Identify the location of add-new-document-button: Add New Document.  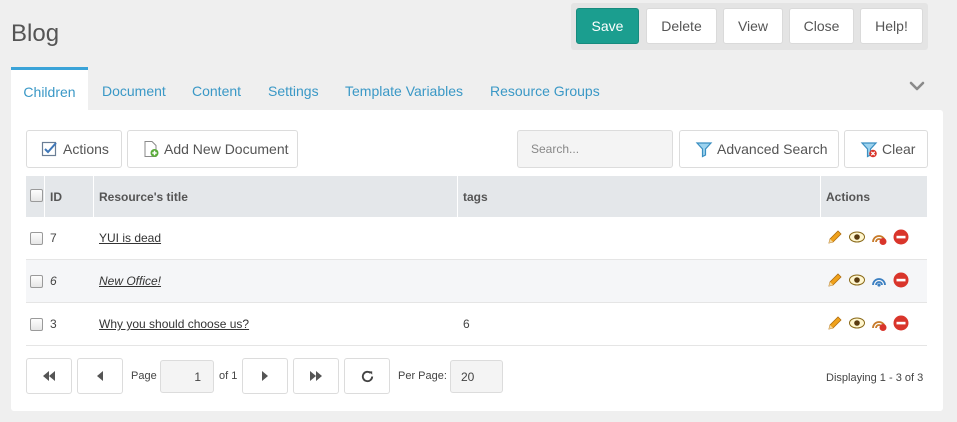
(212, 149).